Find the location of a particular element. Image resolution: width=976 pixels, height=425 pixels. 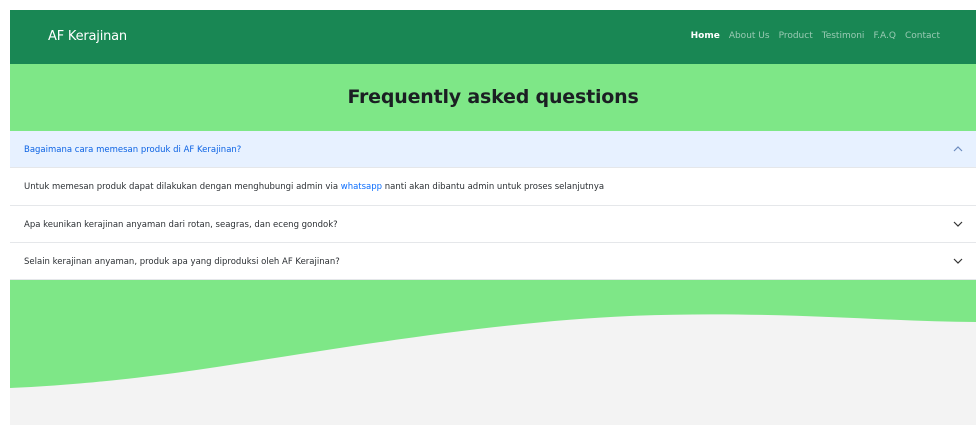

chevron-up-icon is located at coordinates (958, 149).